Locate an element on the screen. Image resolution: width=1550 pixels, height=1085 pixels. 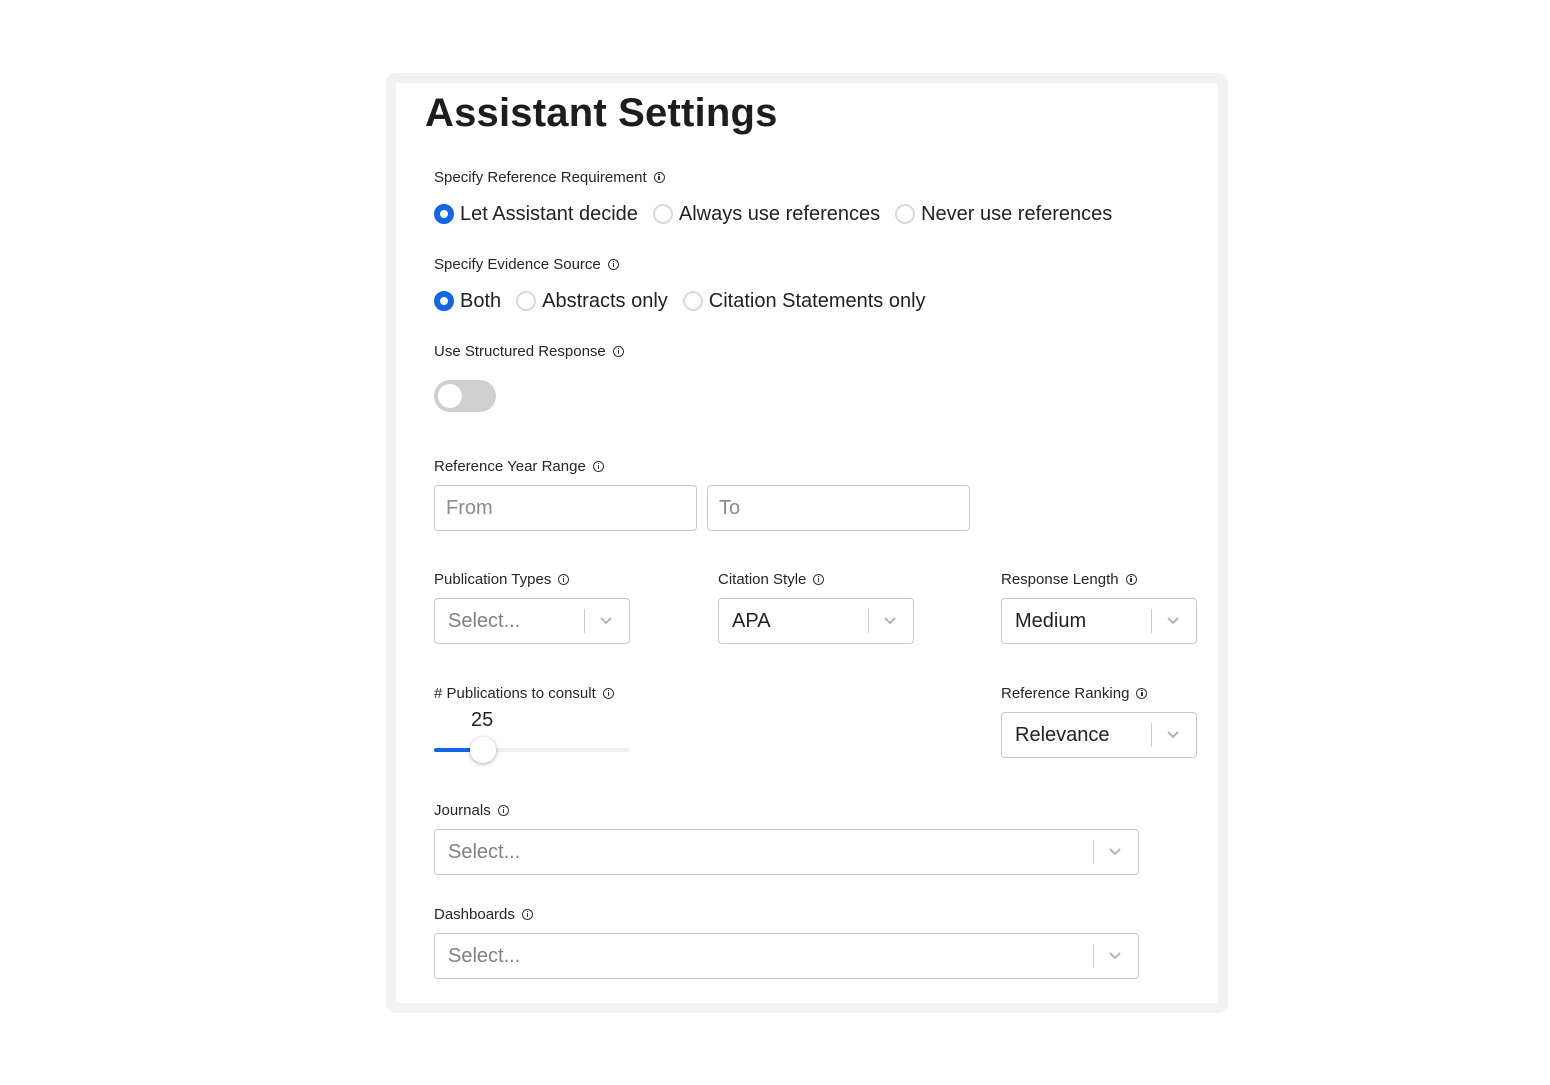
toggle-knob is located at coordinates (450, 396).